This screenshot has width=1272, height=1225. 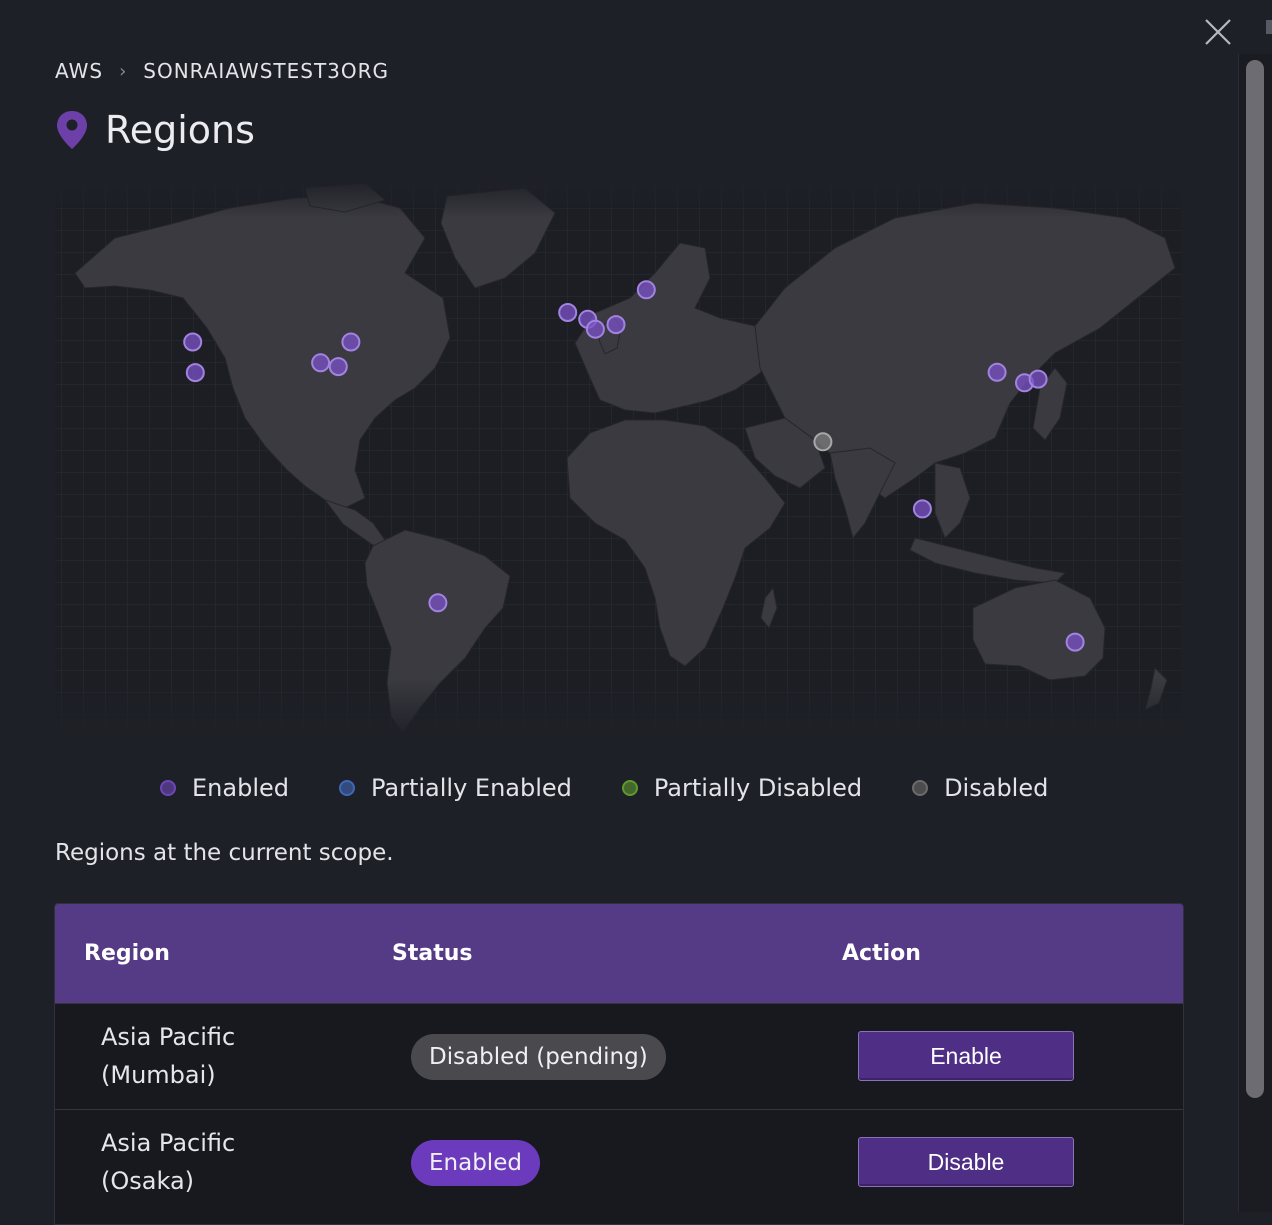 I want to click on region-marker-disabled, so click(x=823, y=442).